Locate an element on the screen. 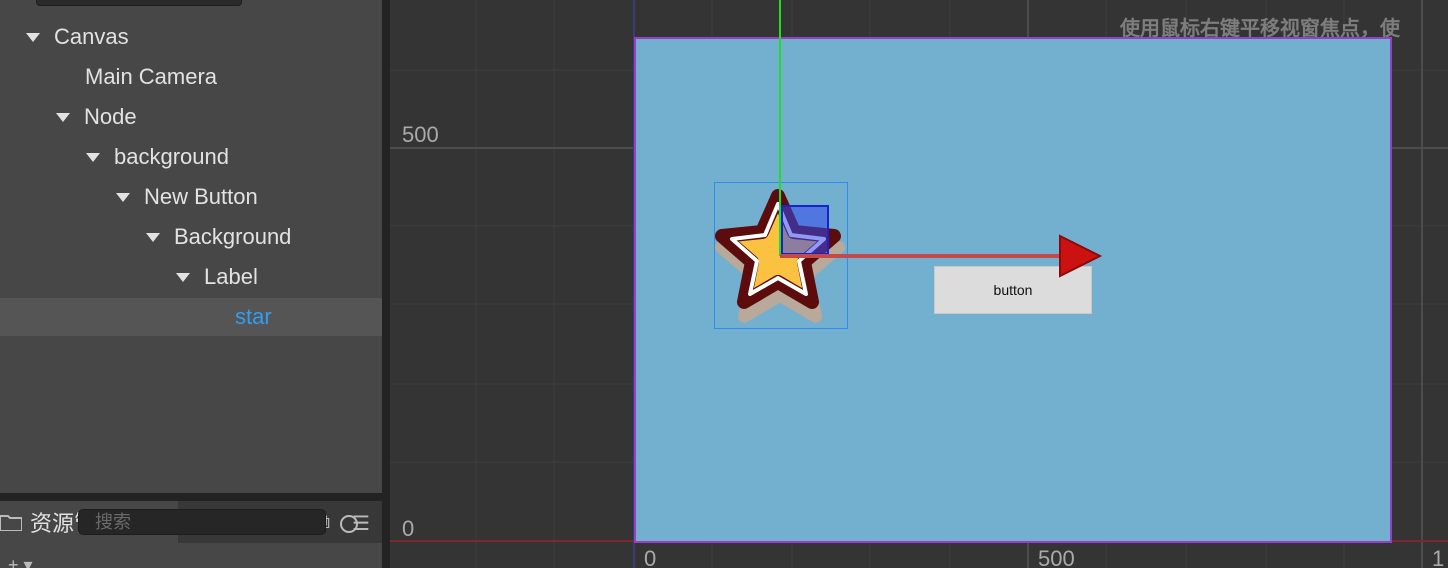 The width and height of the screenshot is (1448, 568). tree-item-label: Main Camera is located at coordinates (151, 76).